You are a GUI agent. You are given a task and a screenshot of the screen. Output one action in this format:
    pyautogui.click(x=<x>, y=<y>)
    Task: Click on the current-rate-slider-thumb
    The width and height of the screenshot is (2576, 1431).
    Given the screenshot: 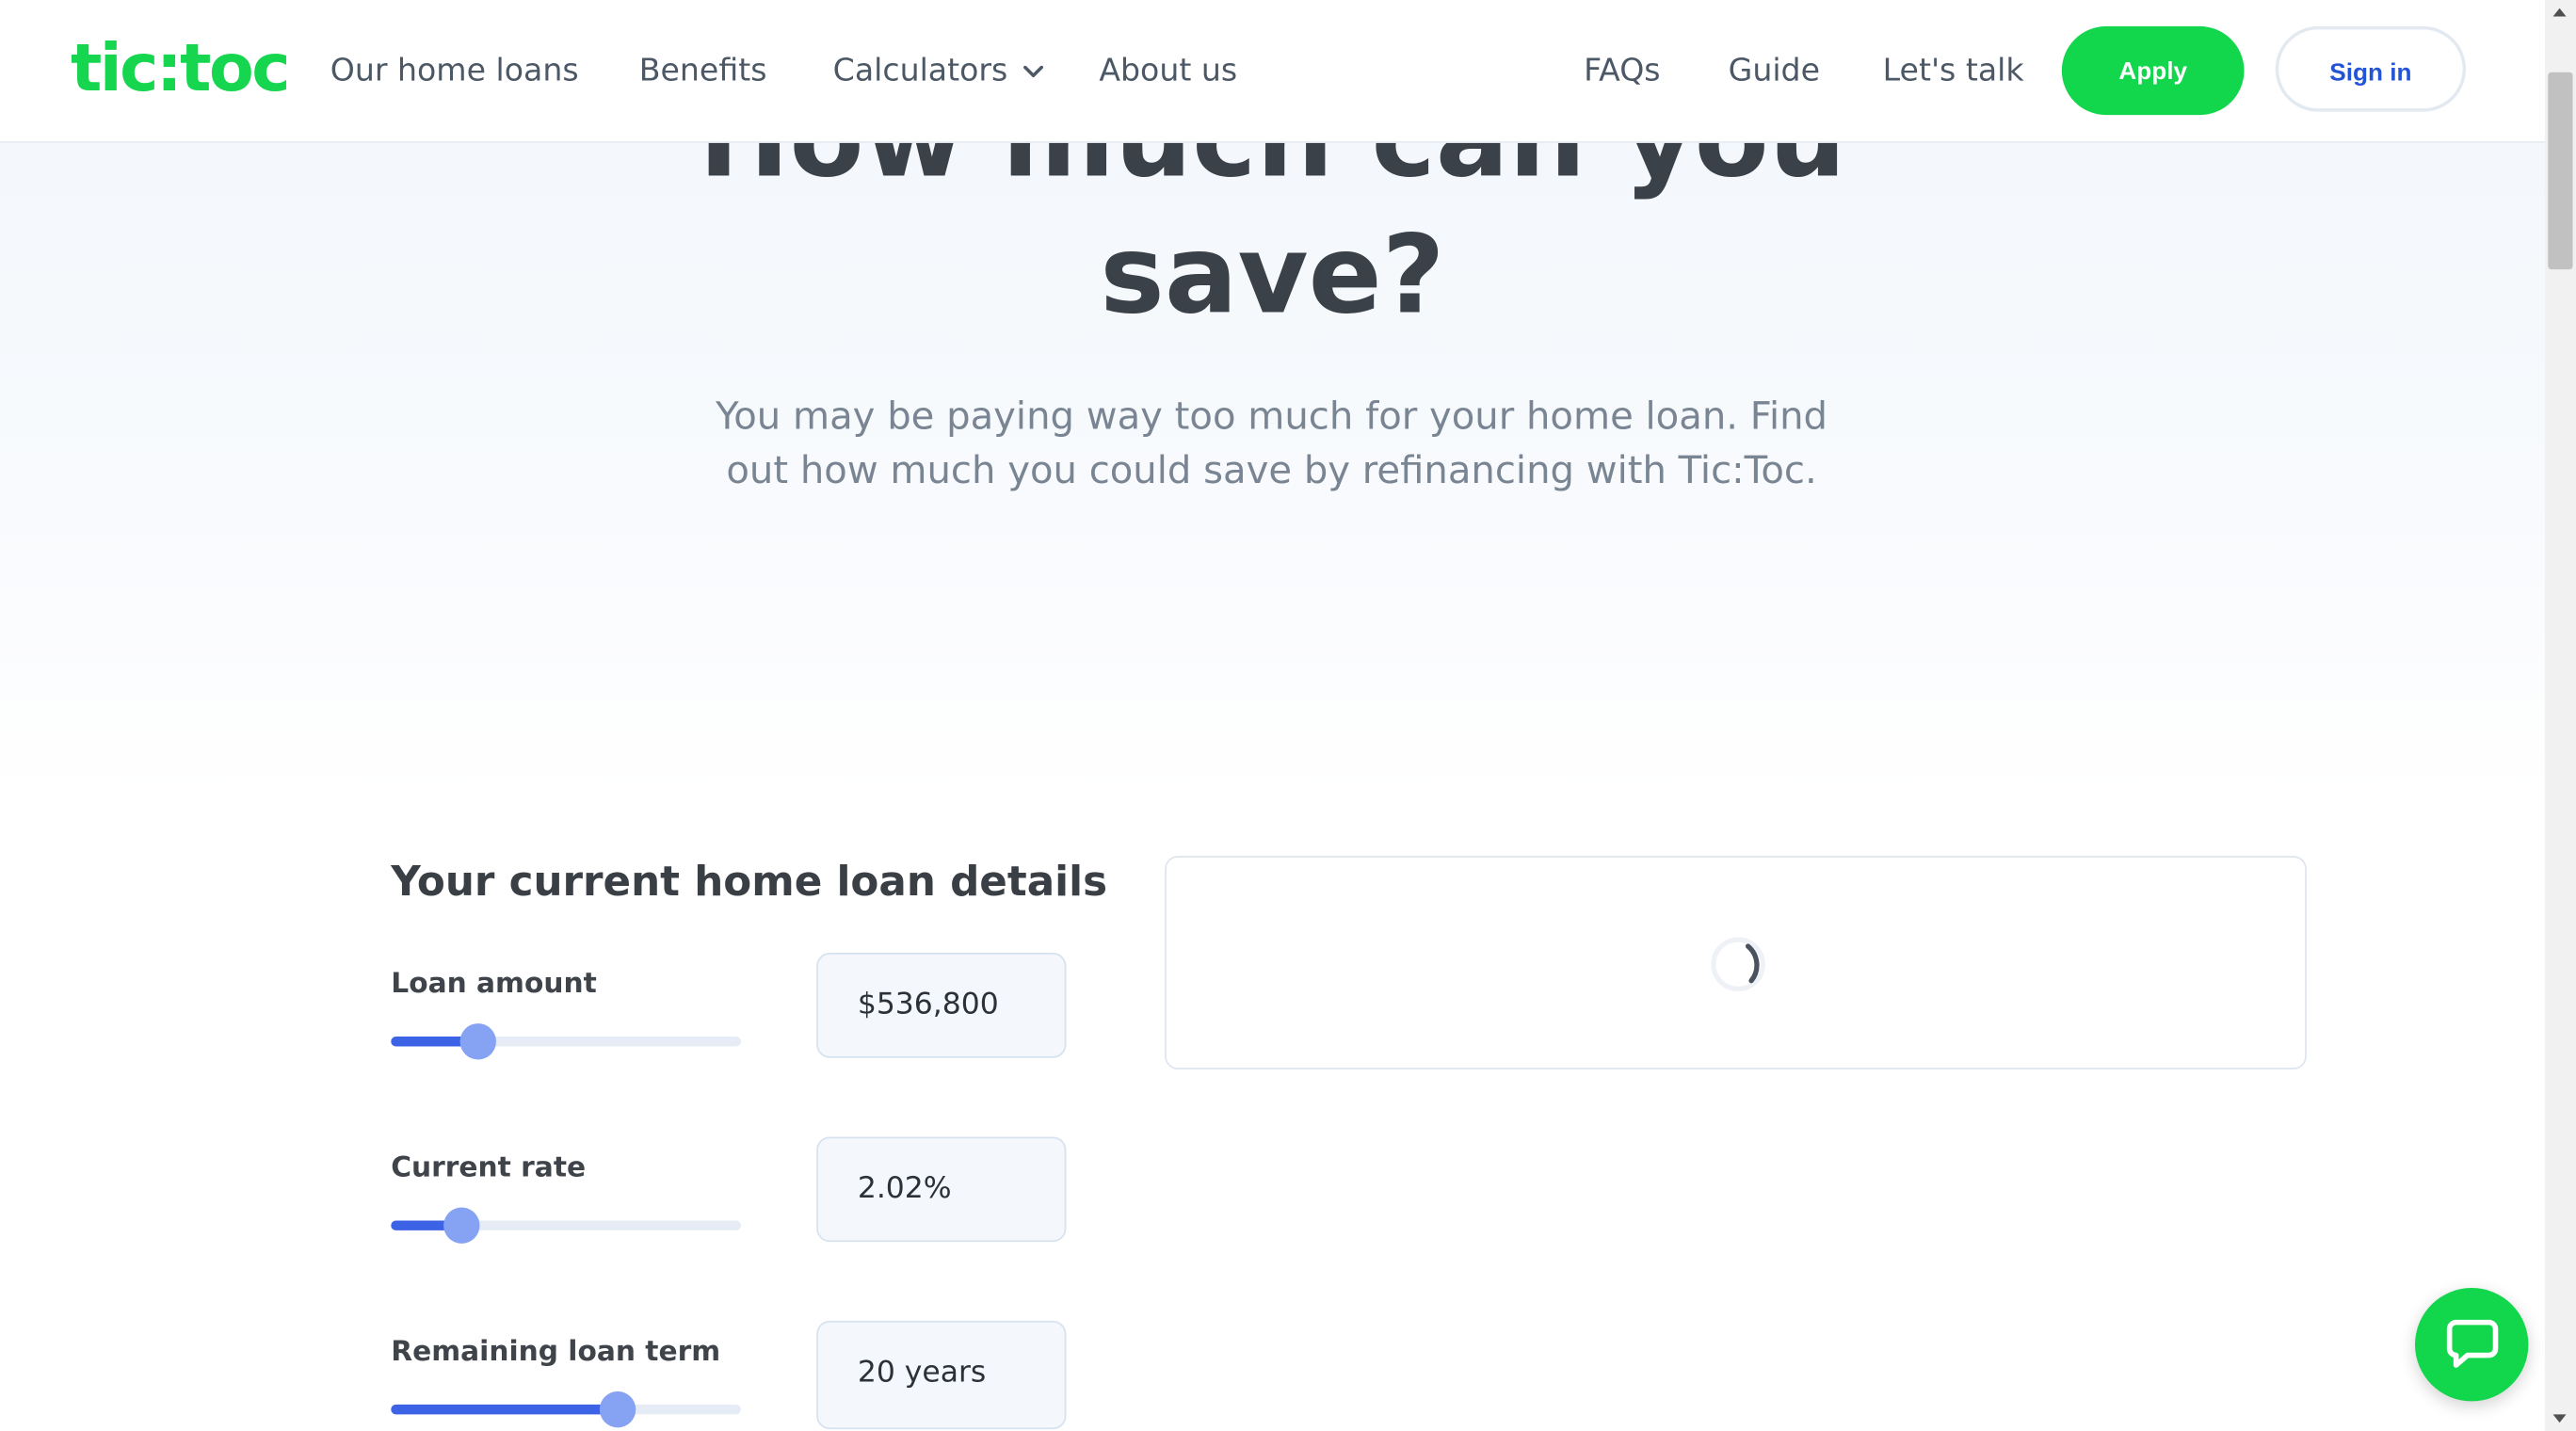 What is the action you would take?
    pyautogui.click(x=461, y=1225)
    